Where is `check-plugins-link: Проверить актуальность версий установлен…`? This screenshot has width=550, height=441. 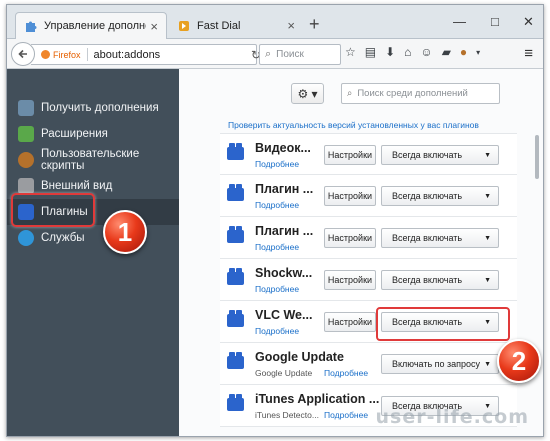 check-plugins-link: Проверить актуальность версий установлен… is located at coordinates (353, 125).